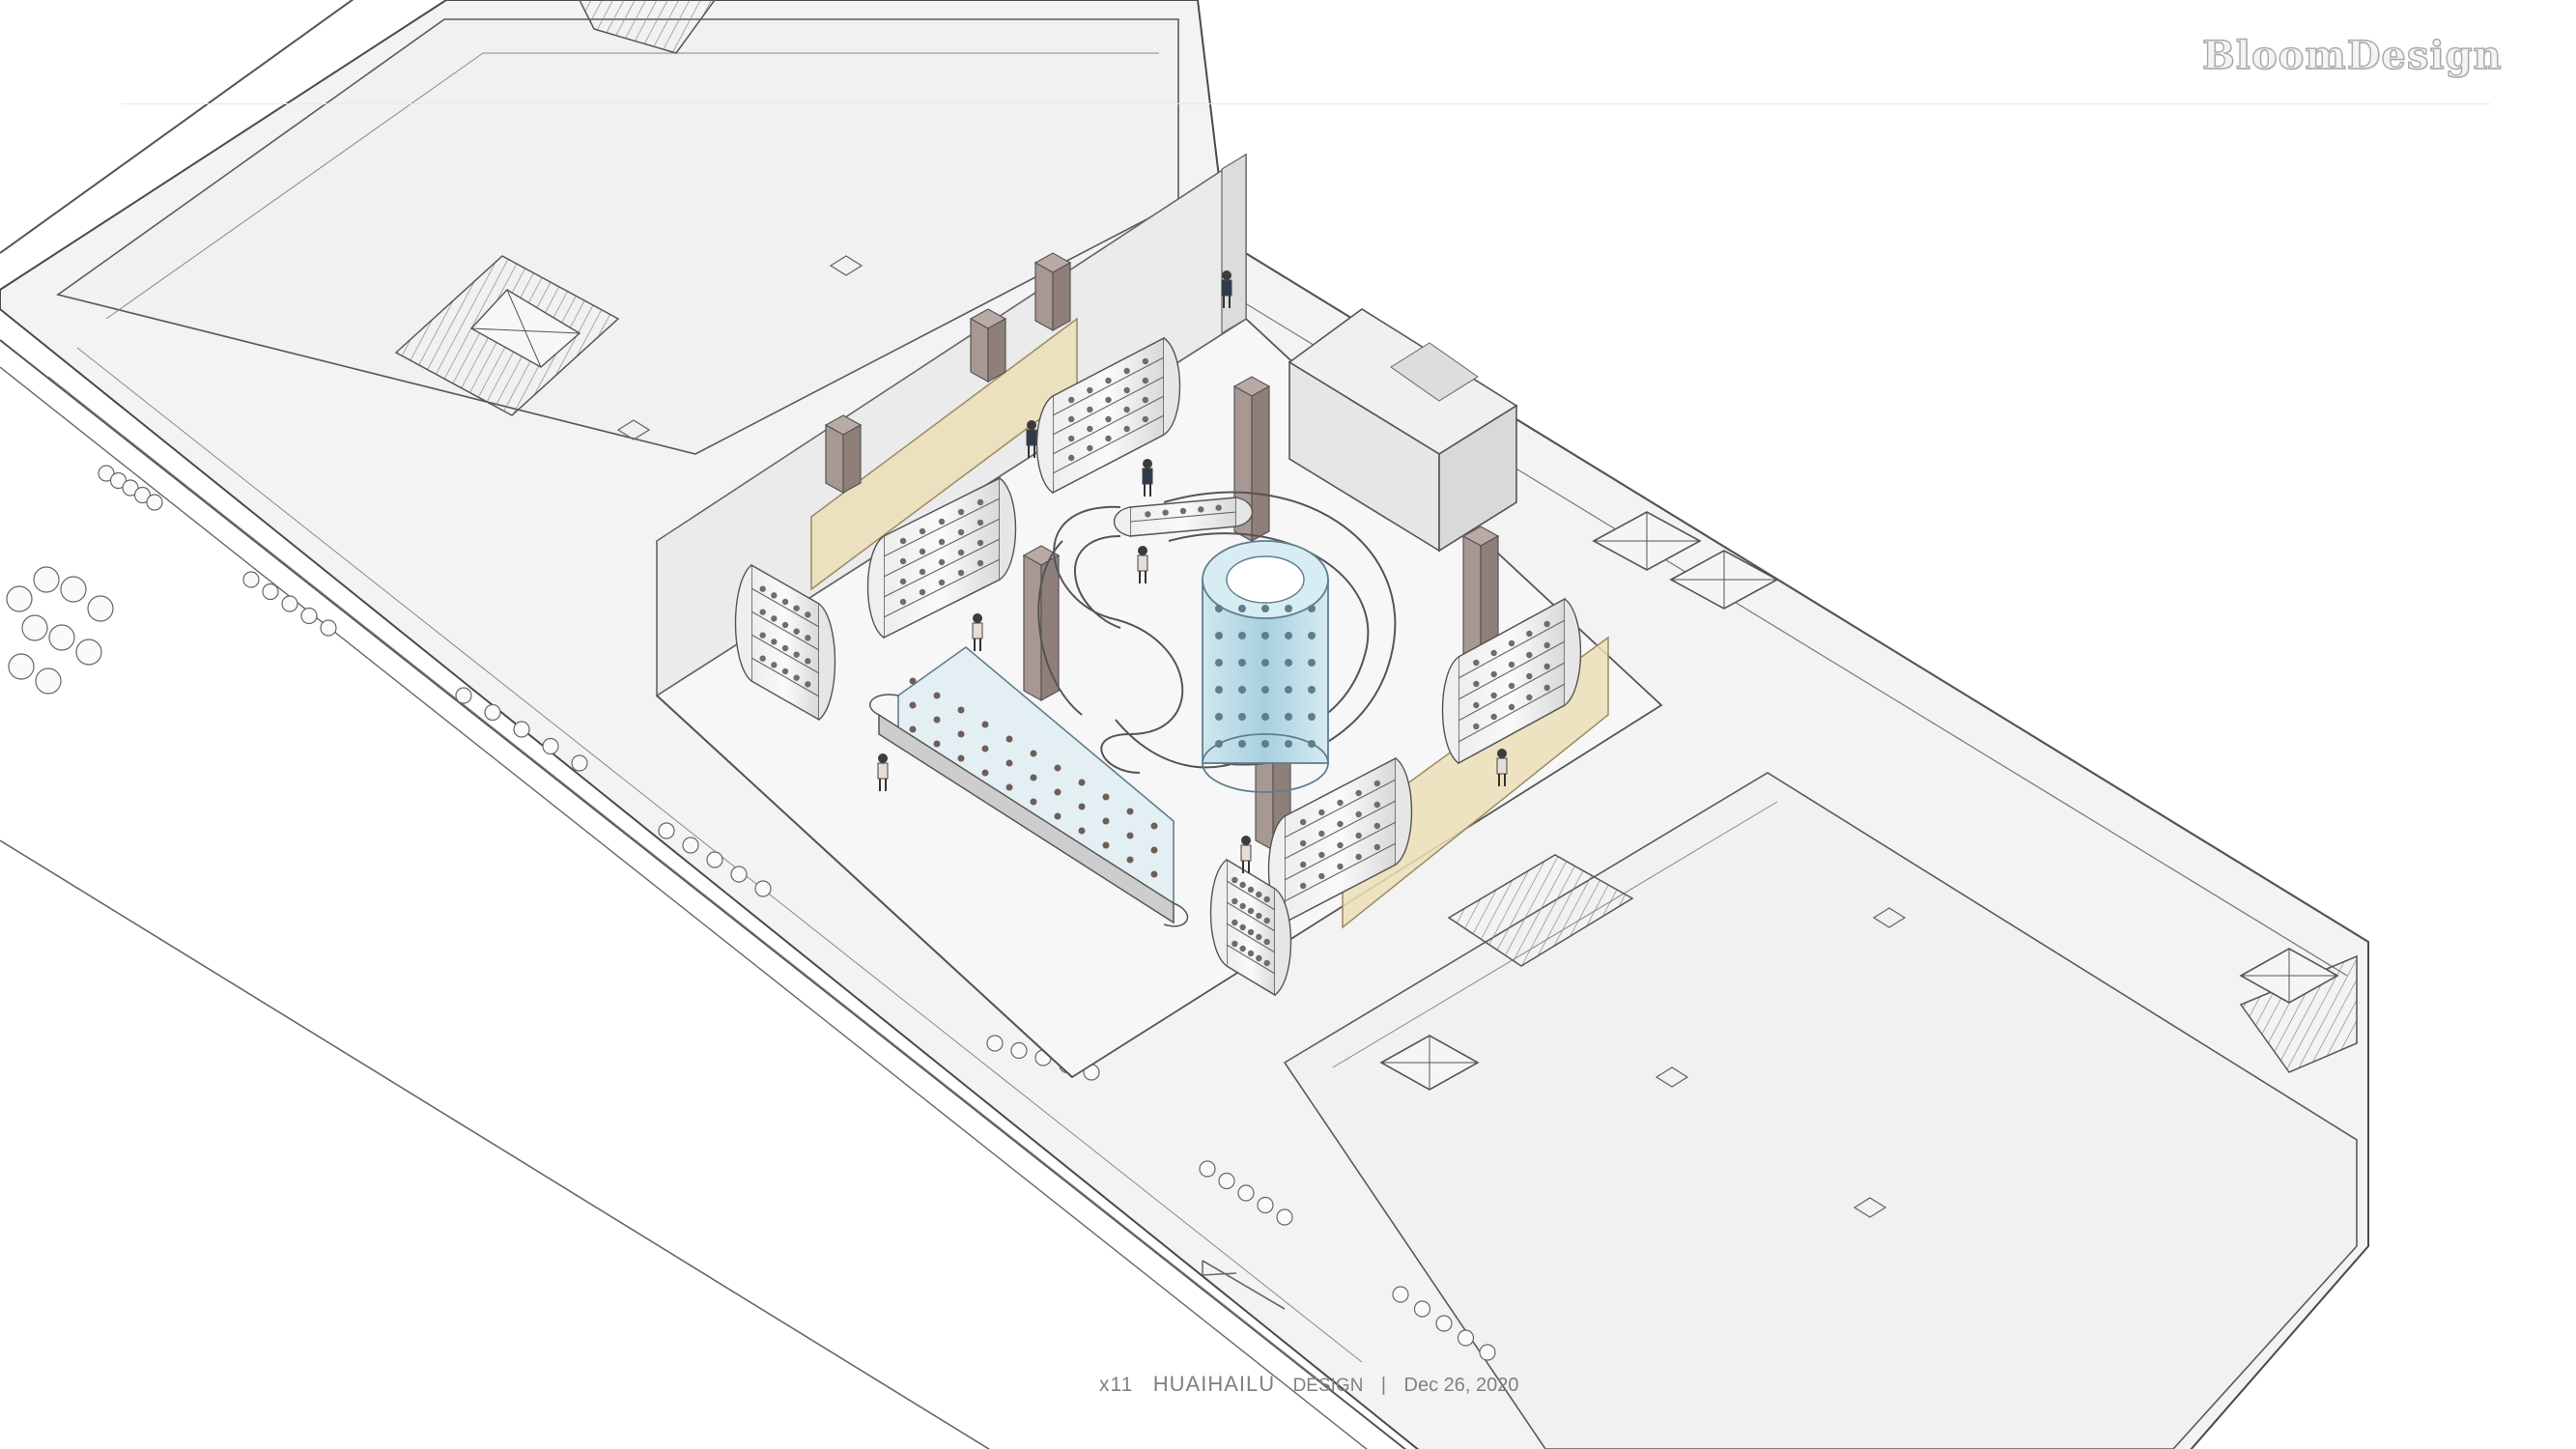 The height and width of the screenshot is (1449, 2576). Describe the element at coordinates (1328, 1386) in the screenshot. I see `footer-kind: DESIGN` at that location.